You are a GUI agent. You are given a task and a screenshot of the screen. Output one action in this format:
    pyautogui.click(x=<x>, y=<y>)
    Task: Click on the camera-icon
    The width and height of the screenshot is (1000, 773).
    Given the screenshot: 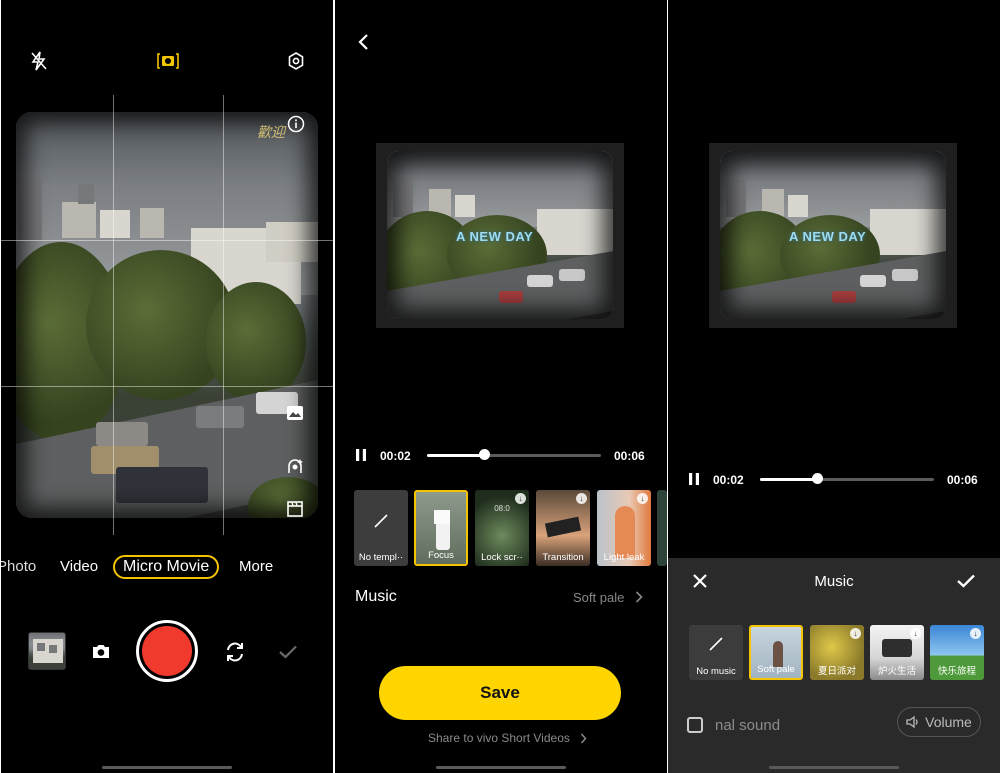 What is the action you would take?
    pyautogui.click(x=101, y=651)
    